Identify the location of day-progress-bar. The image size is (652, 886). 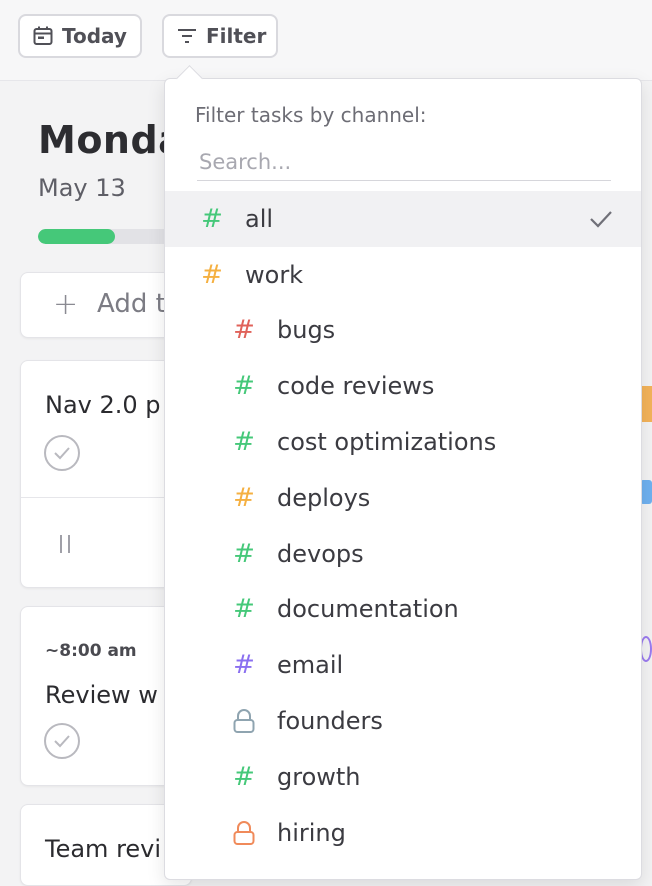
(108, 236).